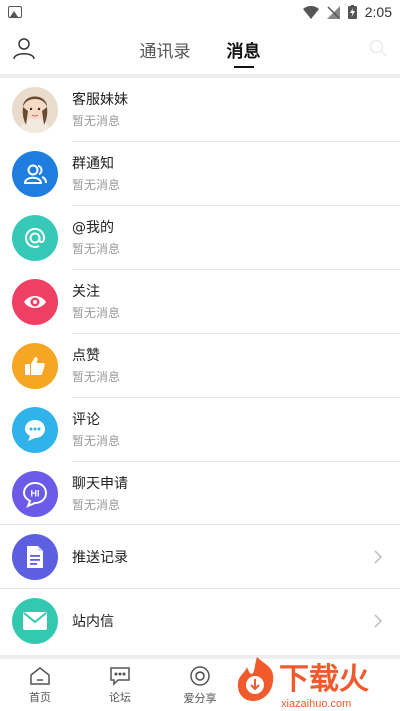 The image size is (400, 711). Describe the element at coordinates (93, 622) in the screenshot. I see `site-mail-label: 站内信` at that location.